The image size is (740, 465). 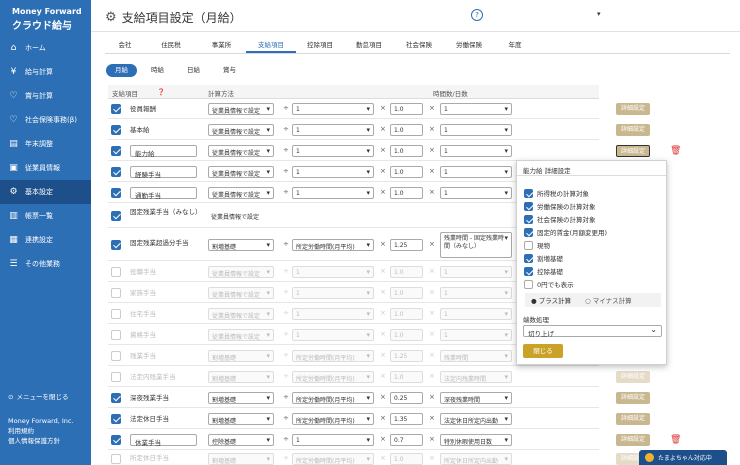 I want to click on pill-monthly: 月給, so click(x=121, y=70).